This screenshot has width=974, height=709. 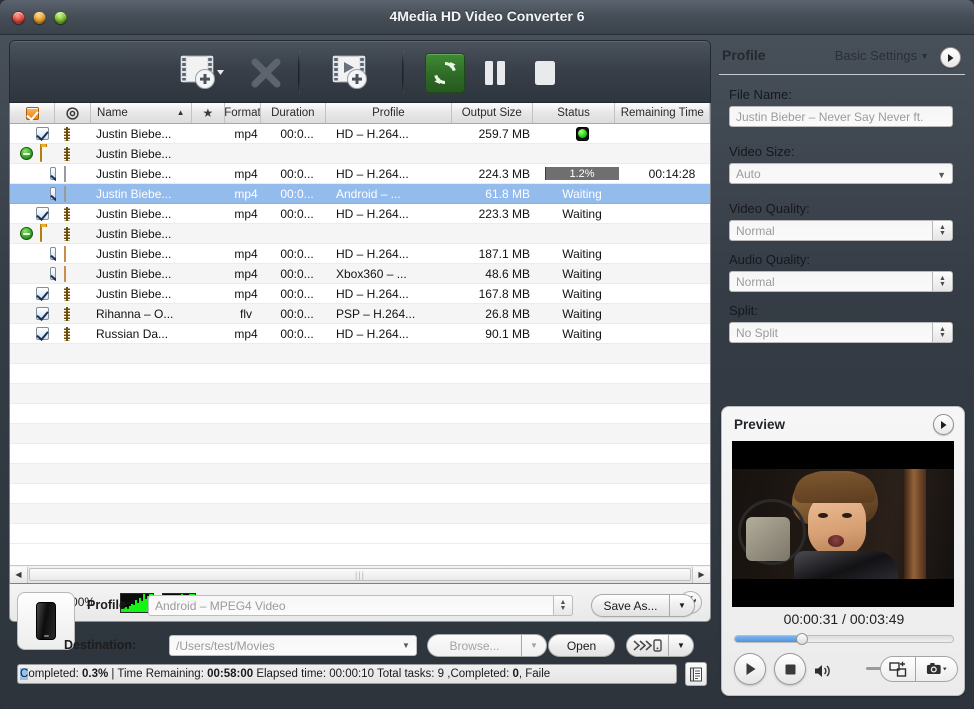 What do you see at coordinates (898, 669) in the screenshot?
I see `crop-button` at bounding box center [898, 669].